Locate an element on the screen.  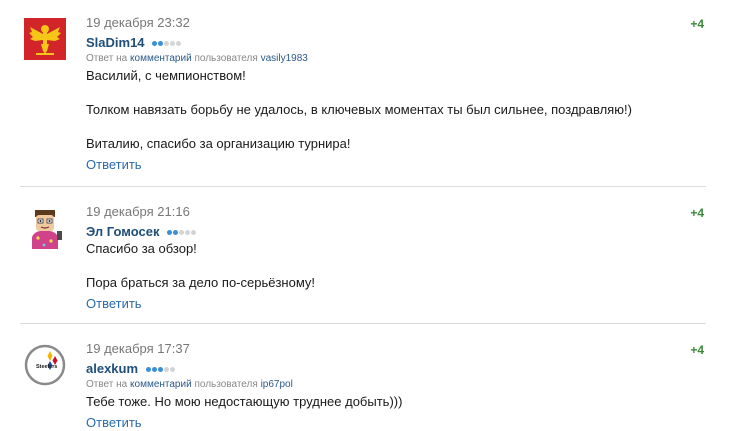
comment-line: Виталию, спасибо за организацию турнира! is located at coordinates (218, 143).